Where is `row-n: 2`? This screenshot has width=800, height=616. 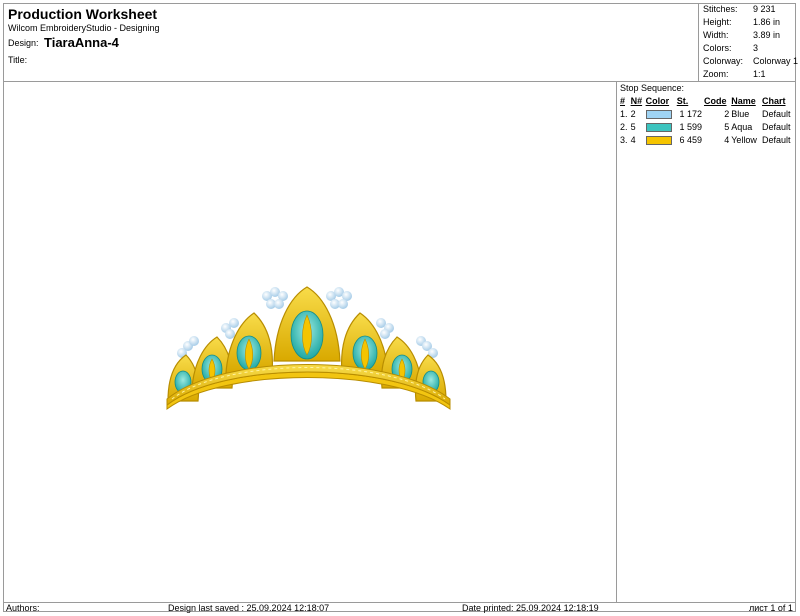 row-n: 2 is located at coordinates (633, 113).